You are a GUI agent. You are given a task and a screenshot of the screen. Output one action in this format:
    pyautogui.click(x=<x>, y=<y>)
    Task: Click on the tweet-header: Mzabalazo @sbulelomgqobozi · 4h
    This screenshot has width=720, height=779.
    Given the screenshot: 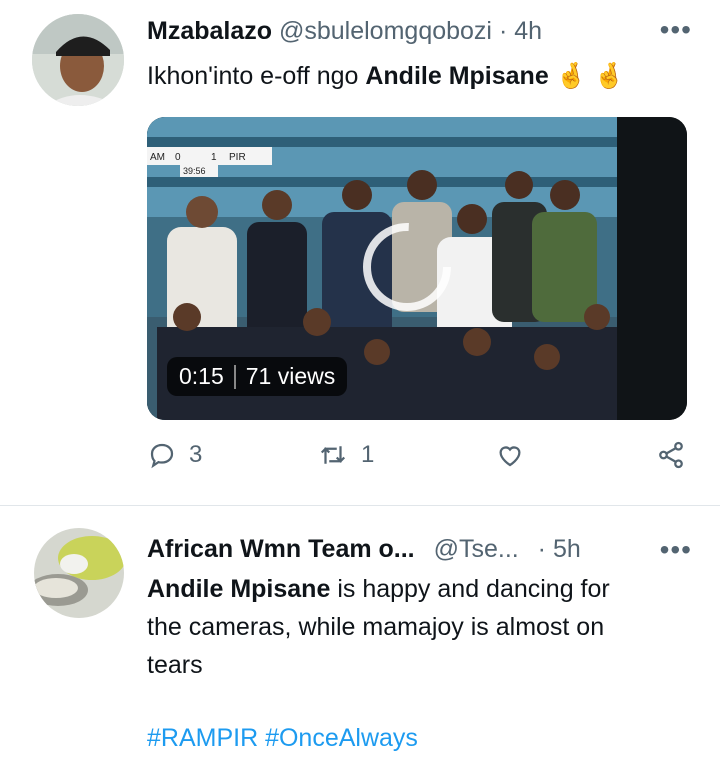 What is the action you would take?
    pyautogui.click(x=344, y=31)
    